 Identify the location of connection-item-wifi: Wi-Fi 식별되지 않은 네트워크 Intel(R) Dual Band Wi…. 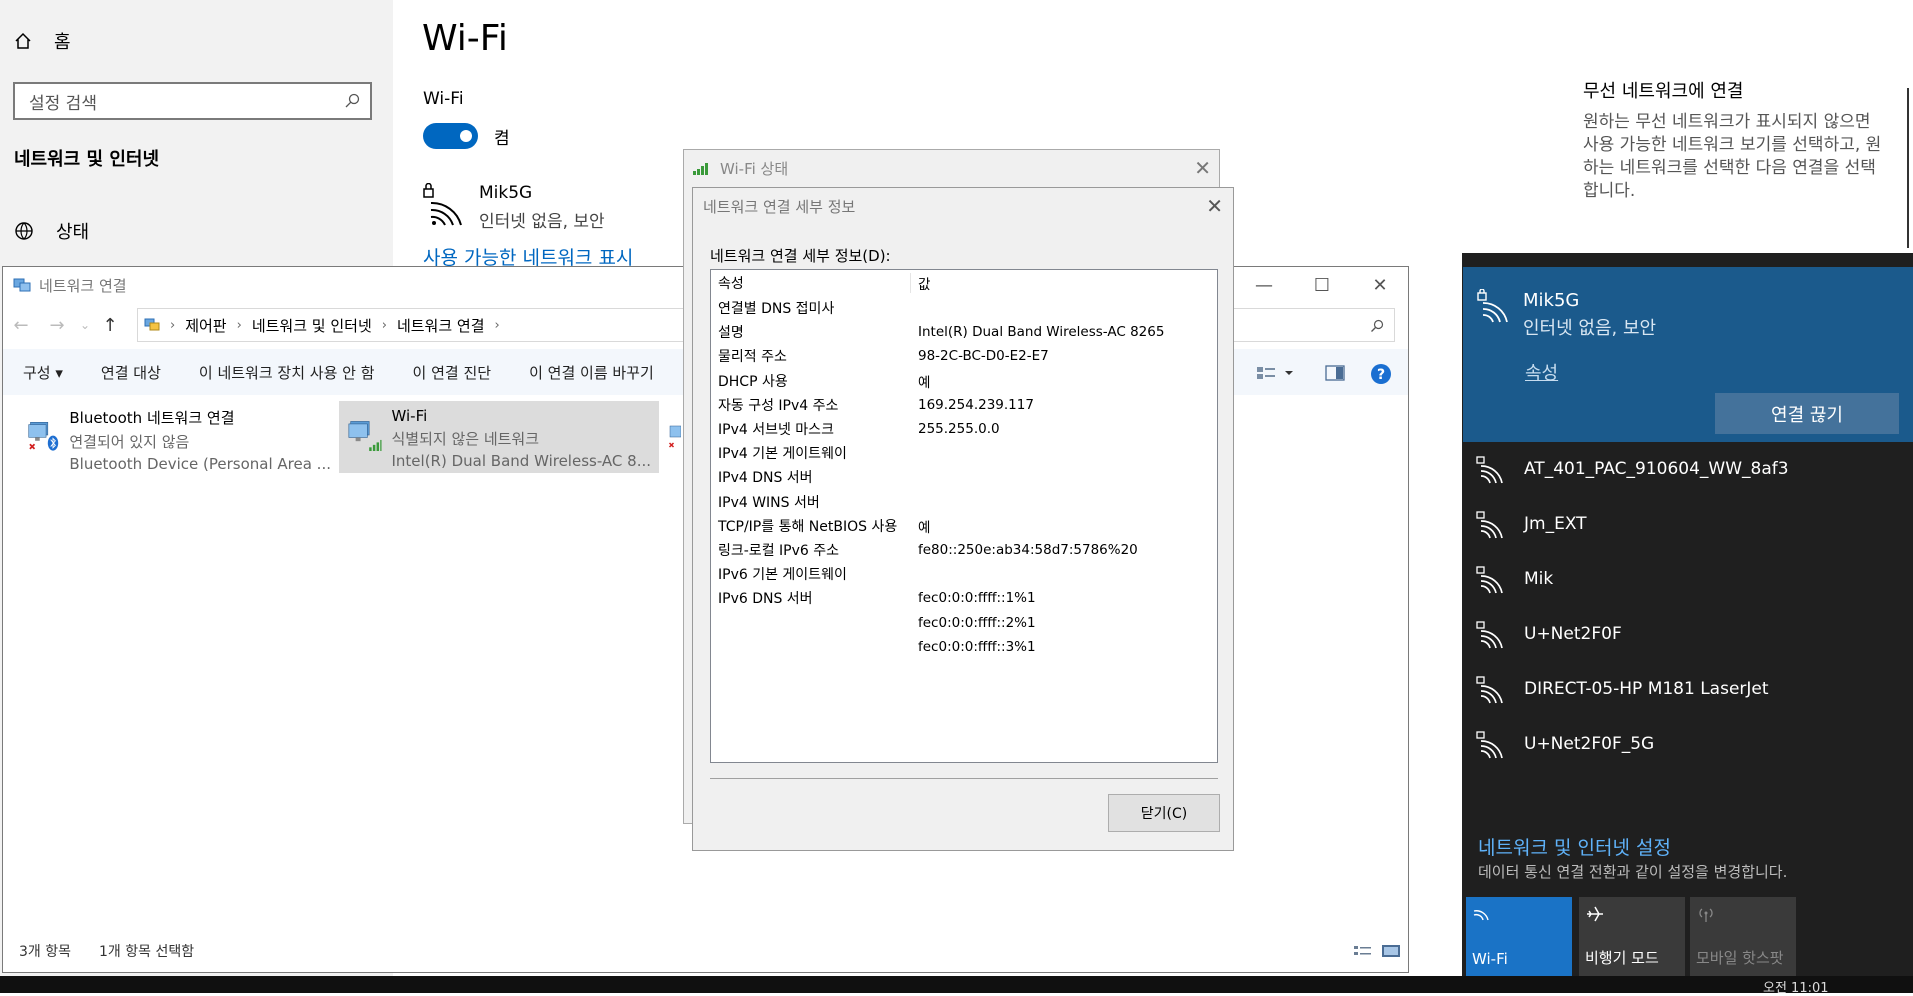
(499, 437).